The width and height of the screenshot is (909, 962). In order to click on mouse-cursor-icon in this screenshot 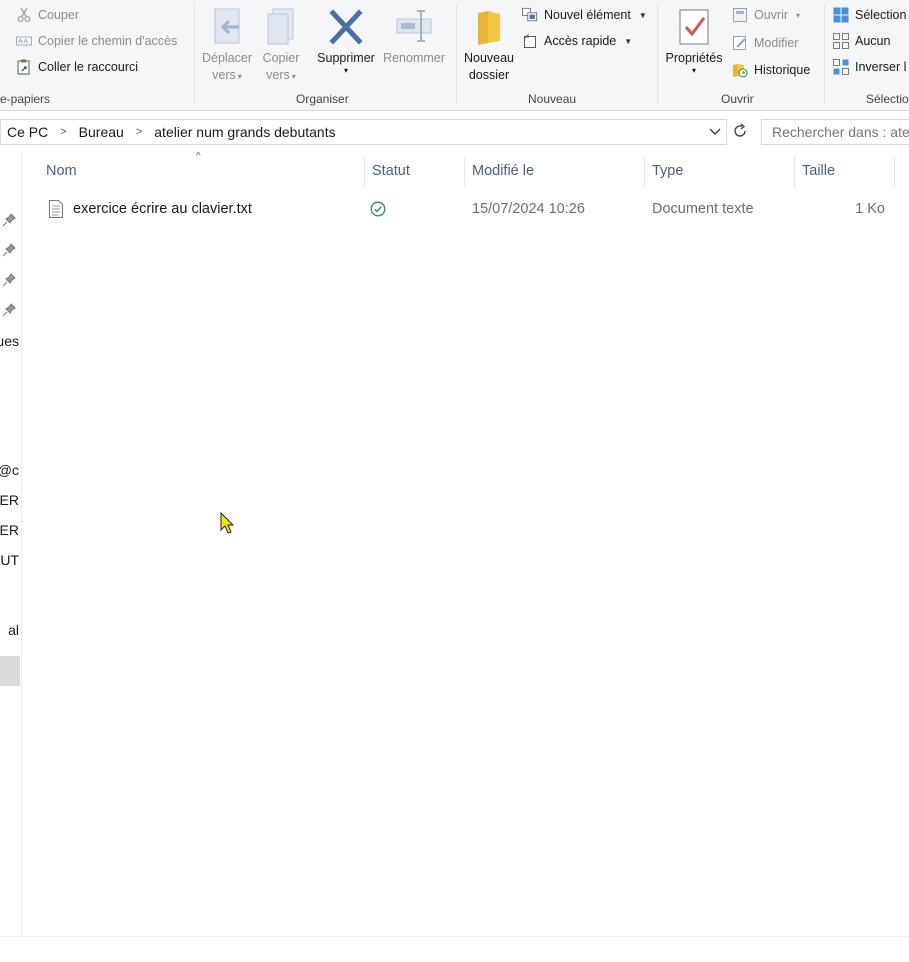, I will do `click(227, 523)`.